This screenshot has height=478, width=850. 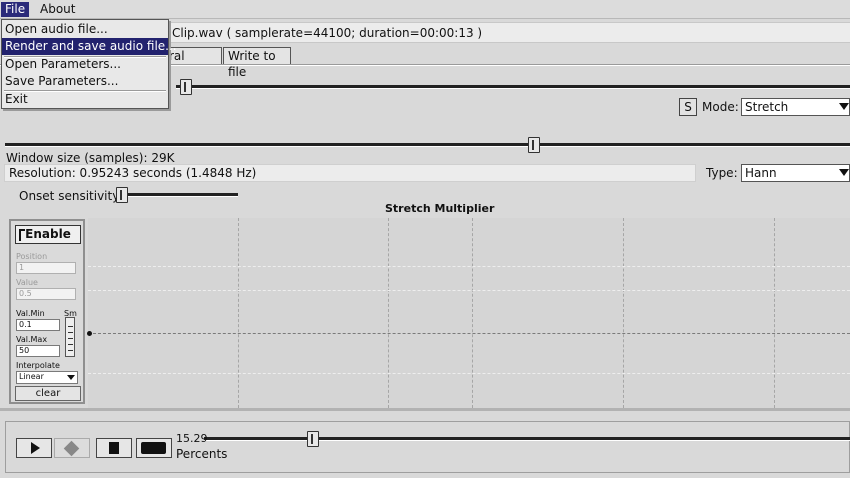 I want to click on value-field: 0.5, so click(x=46, y=294).